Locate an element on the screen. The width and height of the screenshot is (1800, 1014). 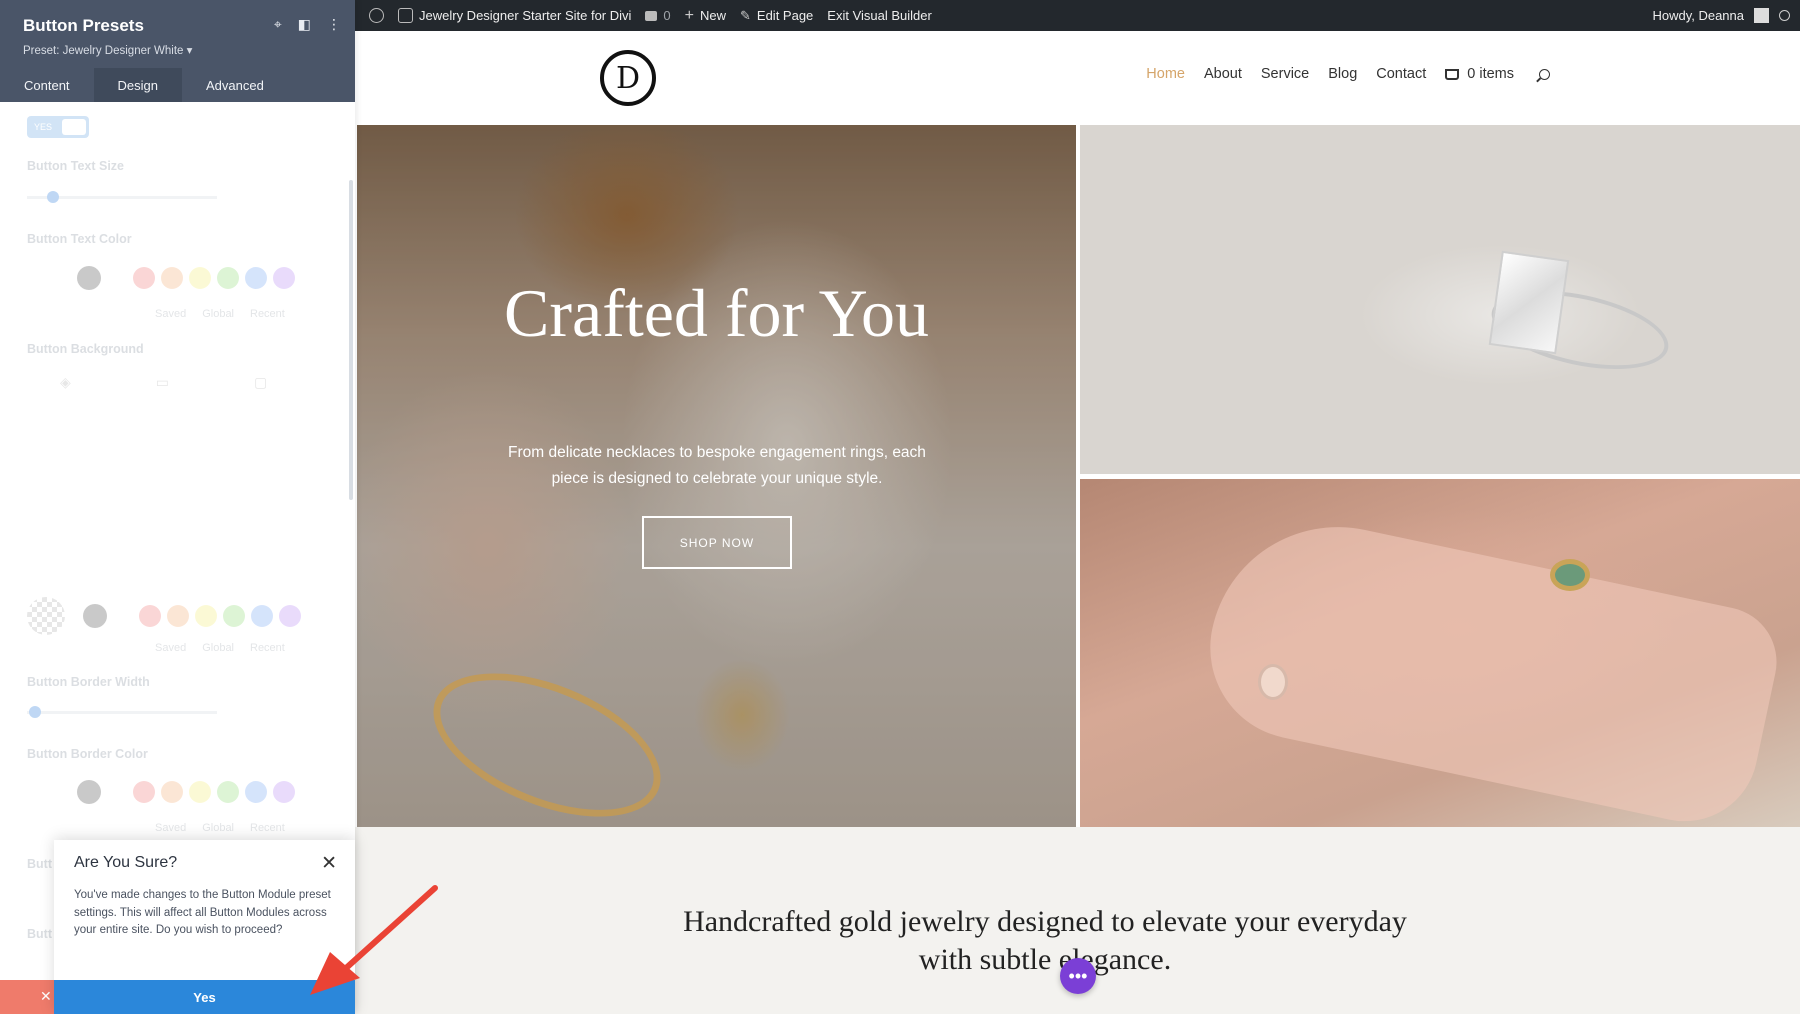
swatch-meta: Saved Global Recent is located at coordinates (220, 314).